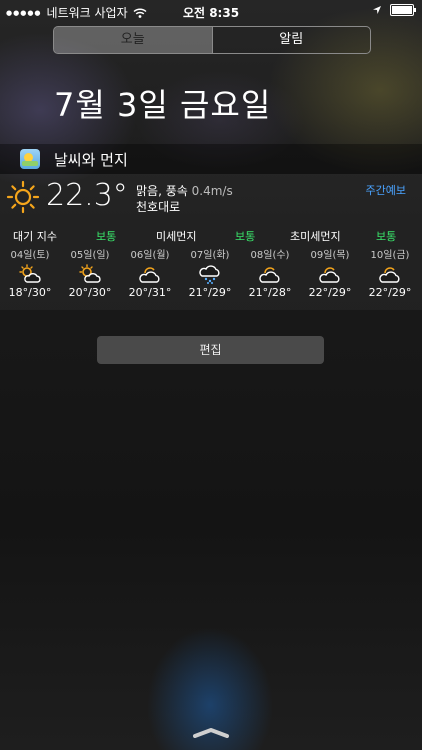 Image resolution: width=422 pixels, height=750 pixels. I want to click on forecast-day: 08일(수) 21°/28°, so click(270, 272).